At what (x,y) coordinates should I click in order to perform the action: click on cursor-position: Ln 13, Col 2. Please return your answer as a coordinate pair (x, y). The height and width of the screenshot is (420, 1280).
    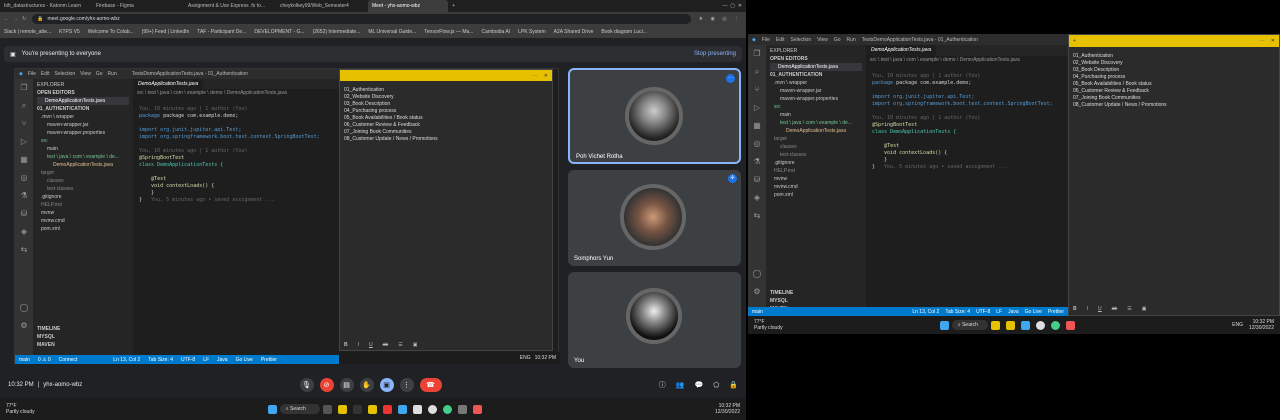
    Looking at the image, I should click on (925, 312).